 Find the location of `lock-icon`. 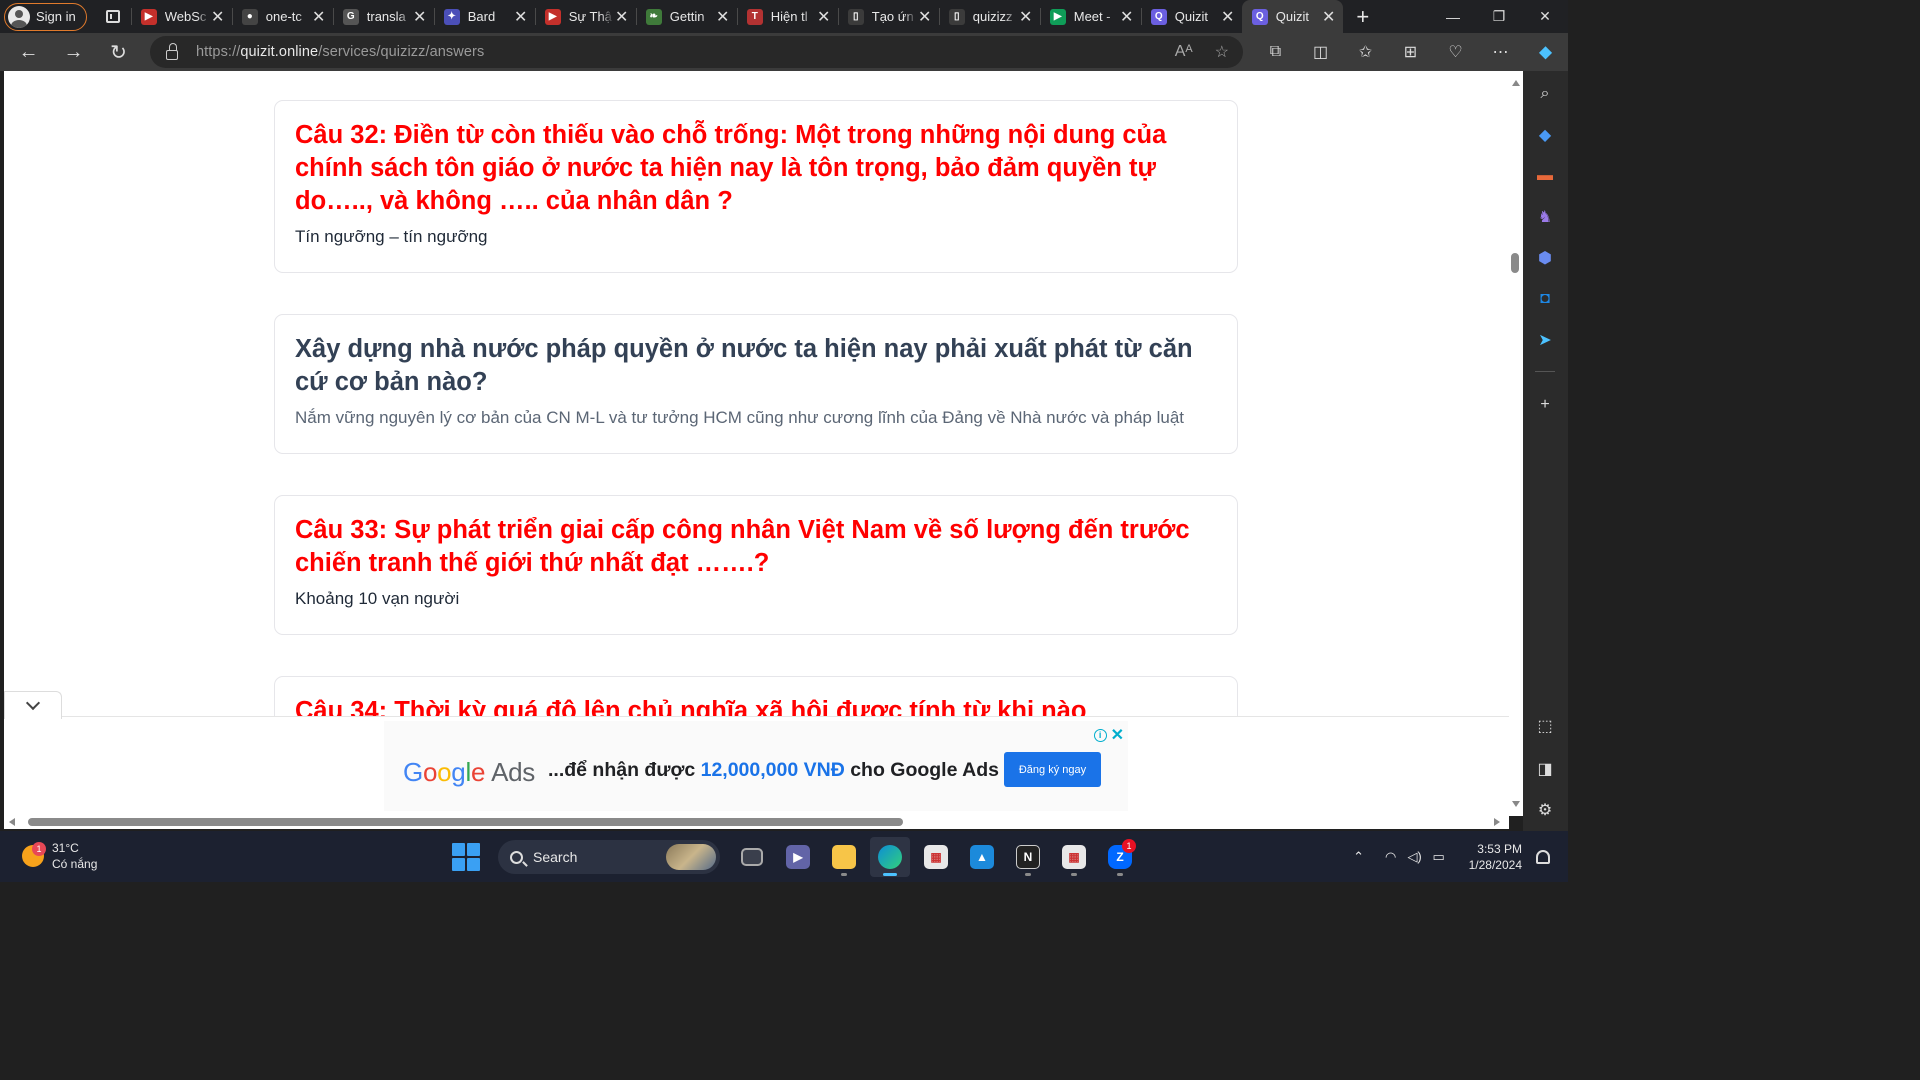

lock-icon is located at coordinates (172, 51).